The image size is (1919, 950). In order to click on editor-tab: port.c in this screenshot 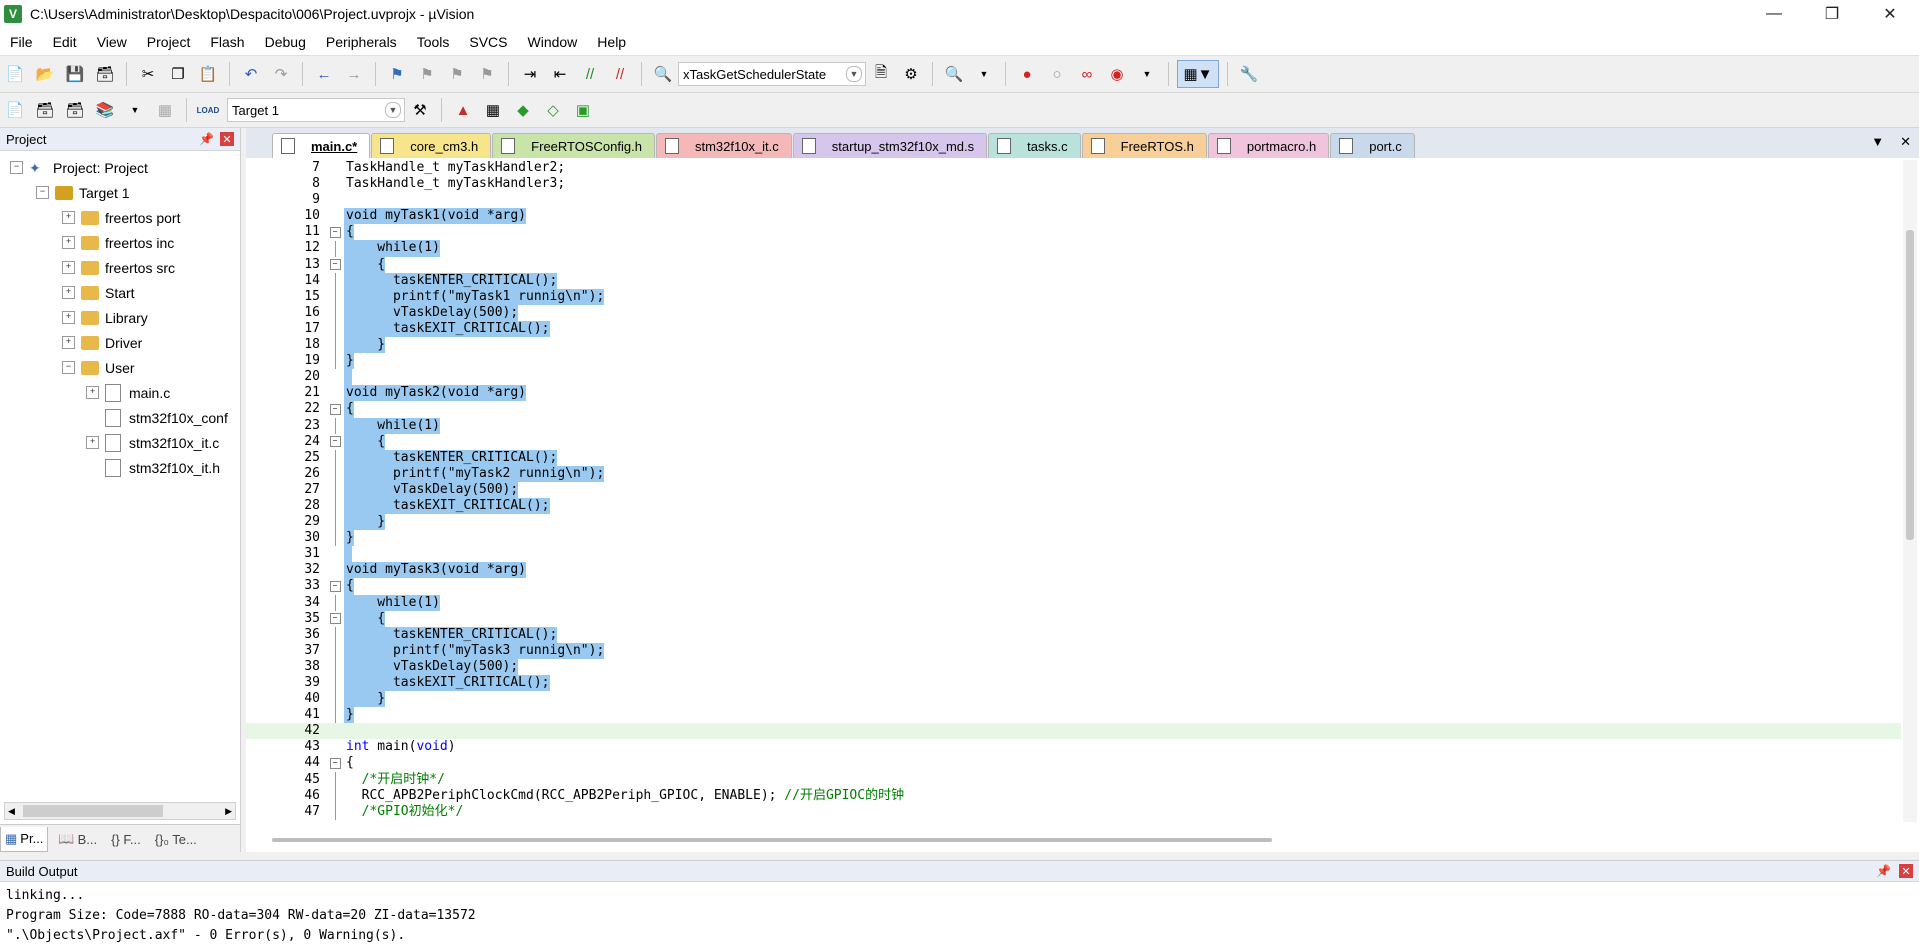, I will do `click(1372, 145)`.